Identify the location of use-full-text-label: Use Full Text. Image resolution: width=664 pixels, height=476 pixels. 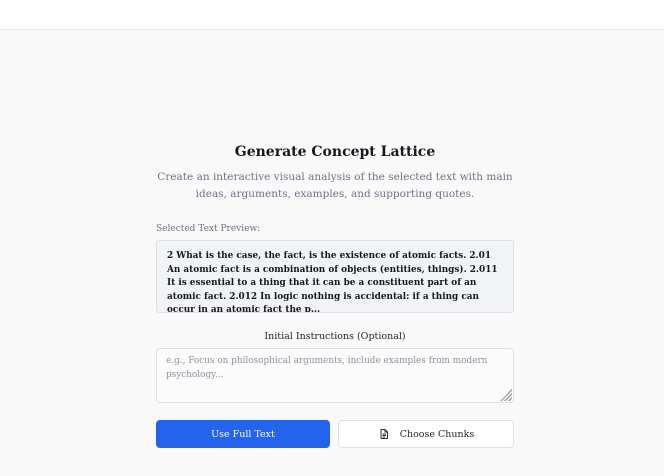
(243, 434).